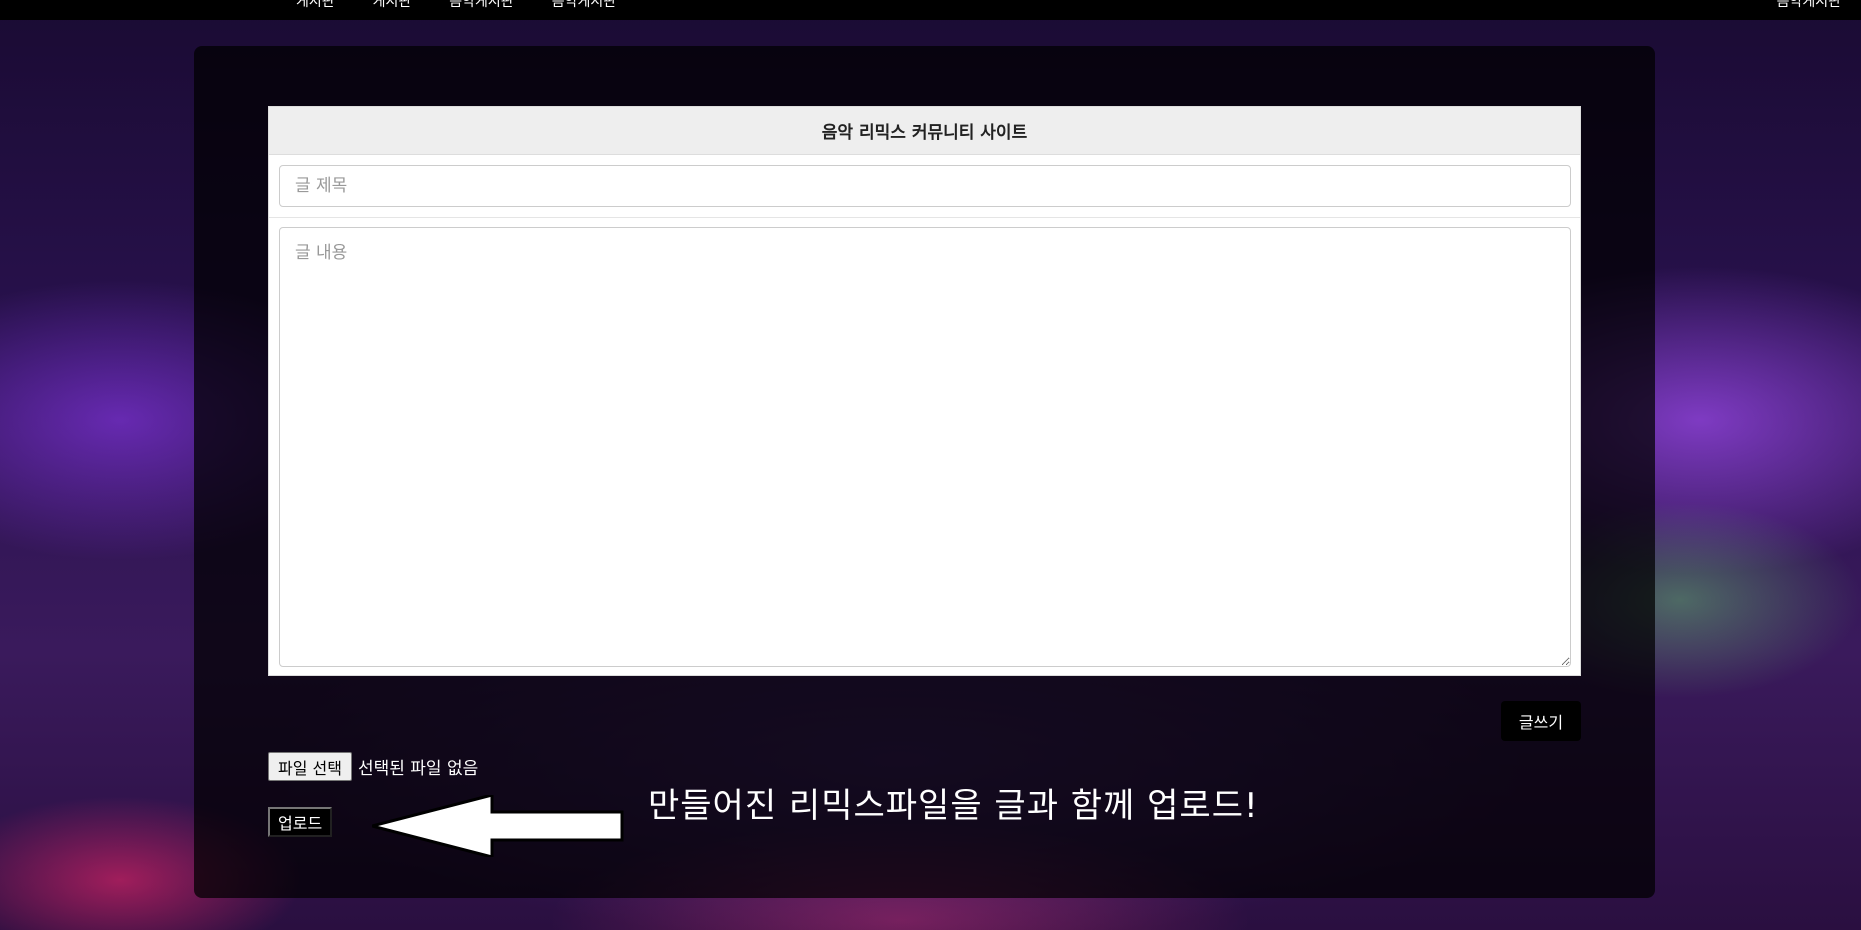 Image resolution: width=1861 pixels, height=930 pixels. Describe the element at coordinates (481, 5) in the screenshot. I see `nav-item-3: 음악게시판` at that location.